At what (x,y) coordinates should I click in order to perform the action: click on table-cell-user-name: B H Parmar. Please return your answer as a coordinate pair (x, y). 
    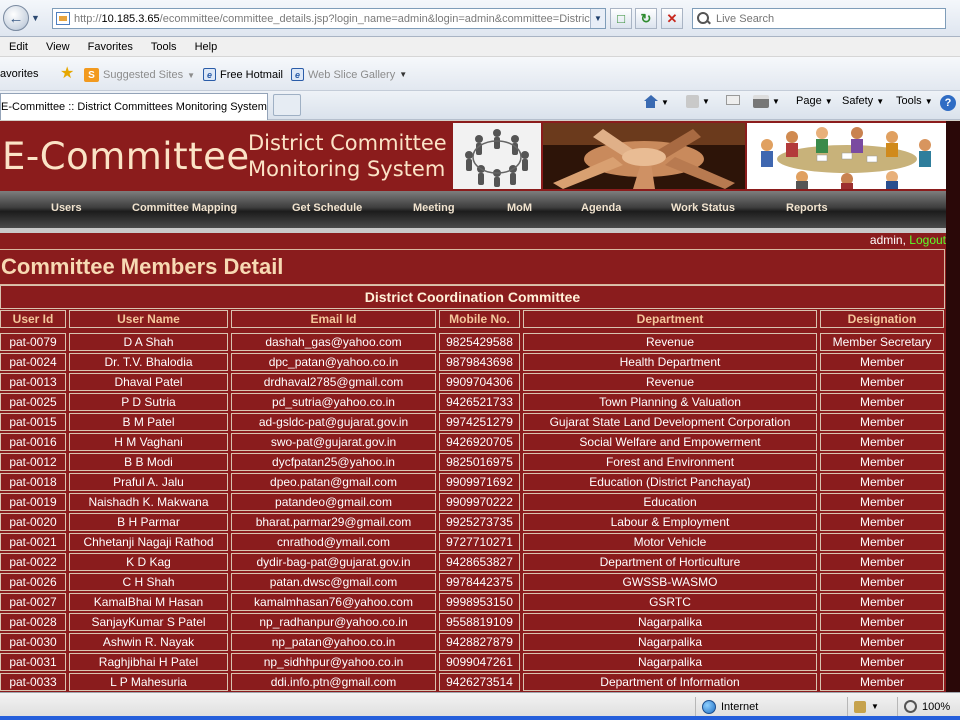
    Looking at the image, I should click on (148, 522).